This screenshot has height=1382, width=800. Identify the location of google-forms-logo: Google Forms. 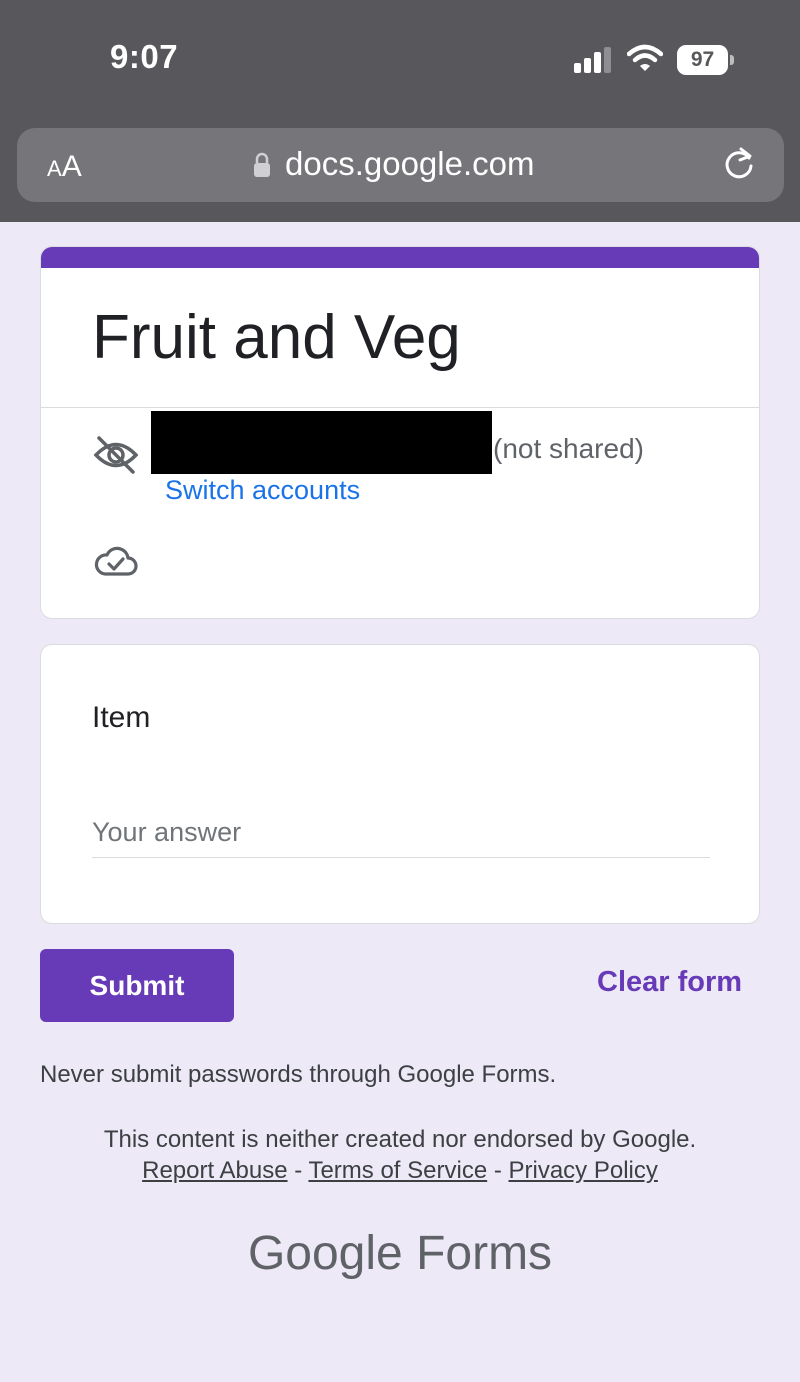
(400, 1253).